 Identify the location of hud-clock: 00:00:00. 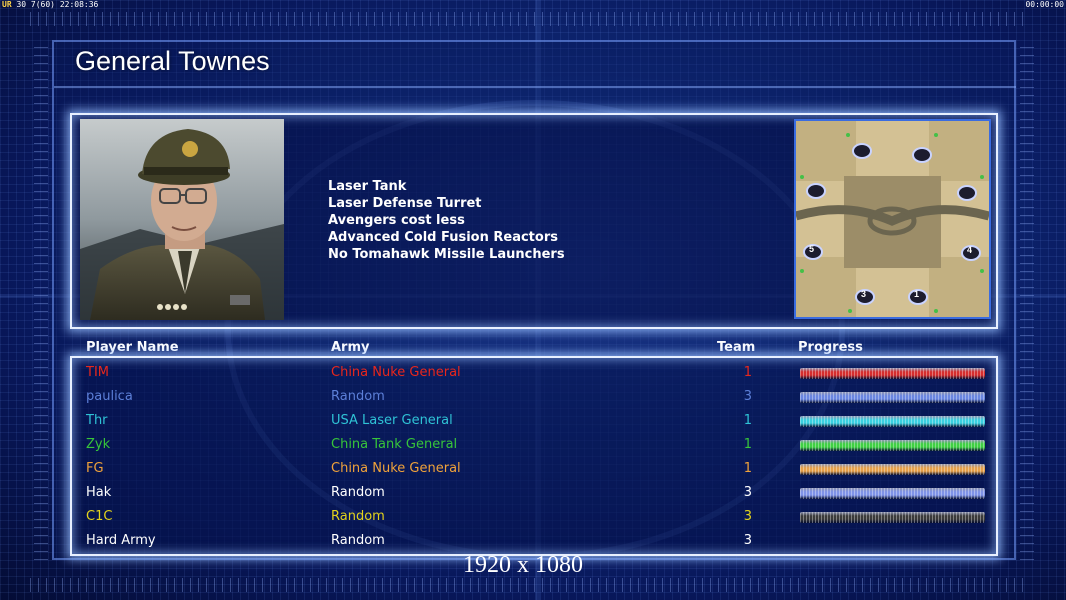
(1044, 4).